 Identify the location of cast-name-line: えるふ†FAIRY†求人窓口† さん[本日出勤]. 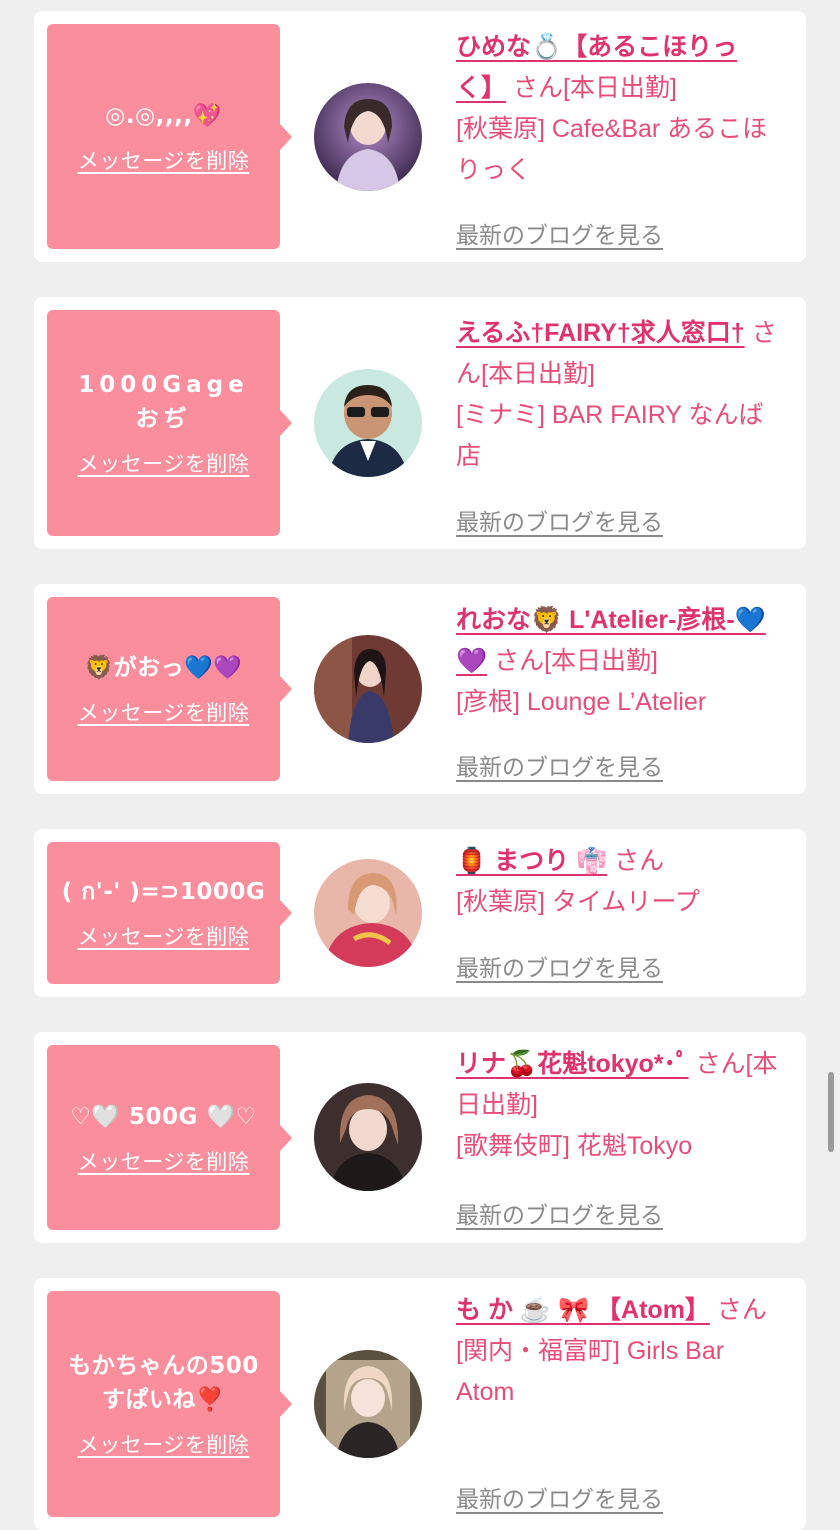
(621, 354).